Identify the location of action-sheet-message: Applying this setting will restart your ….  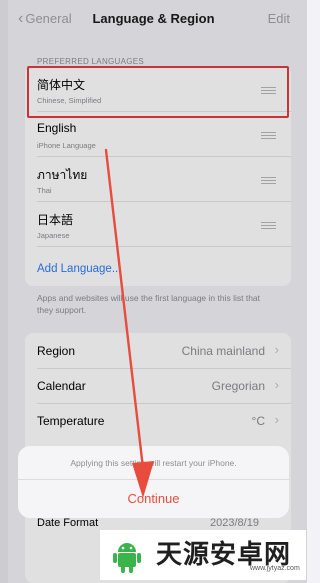
(153, 463).